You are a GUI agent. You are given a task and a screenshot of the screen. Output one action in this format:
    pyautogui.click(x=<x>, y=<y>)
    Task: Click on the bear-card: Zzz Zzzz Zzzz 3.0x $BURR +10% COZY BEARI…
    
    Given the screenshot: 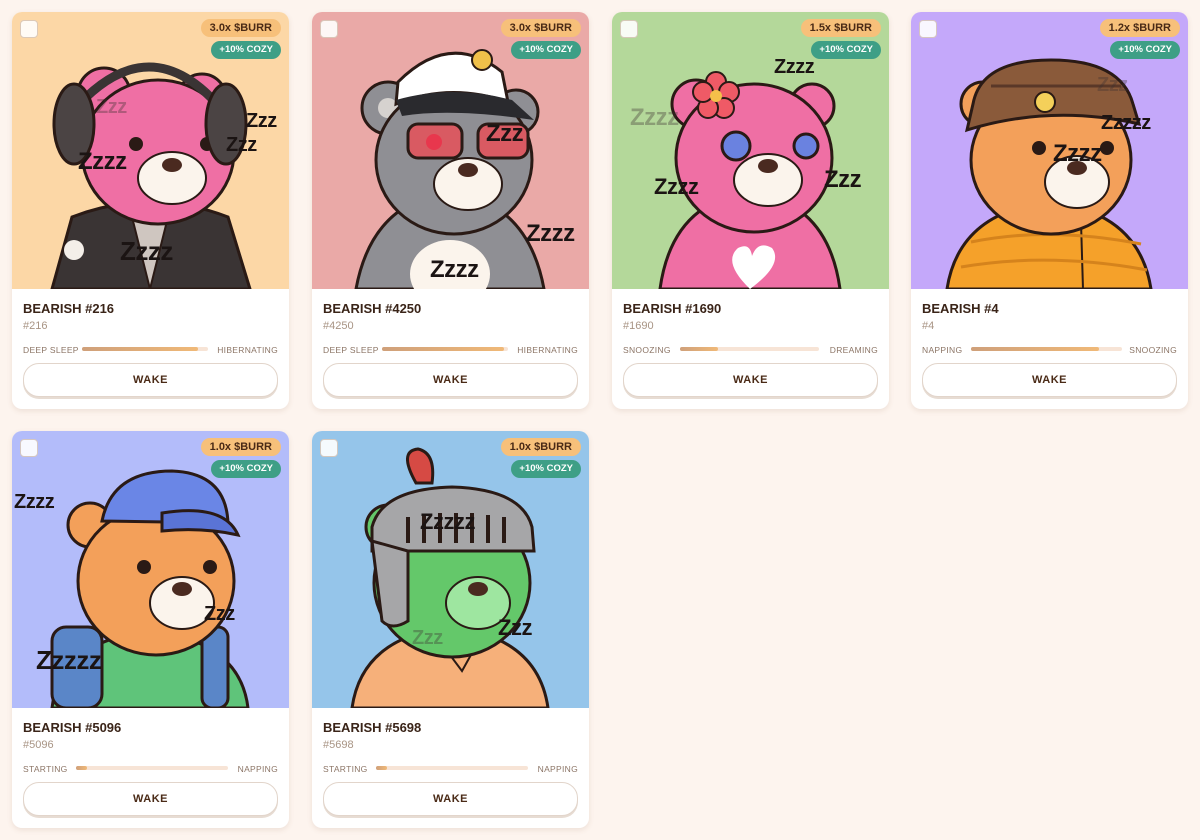 What is the action you would take?
    pyautogui.click(x=450, y=210)
    